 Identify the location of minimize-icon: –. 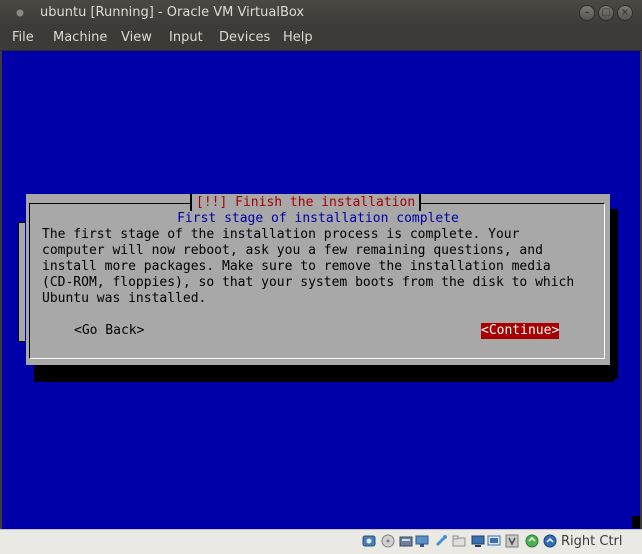
(587, 12).